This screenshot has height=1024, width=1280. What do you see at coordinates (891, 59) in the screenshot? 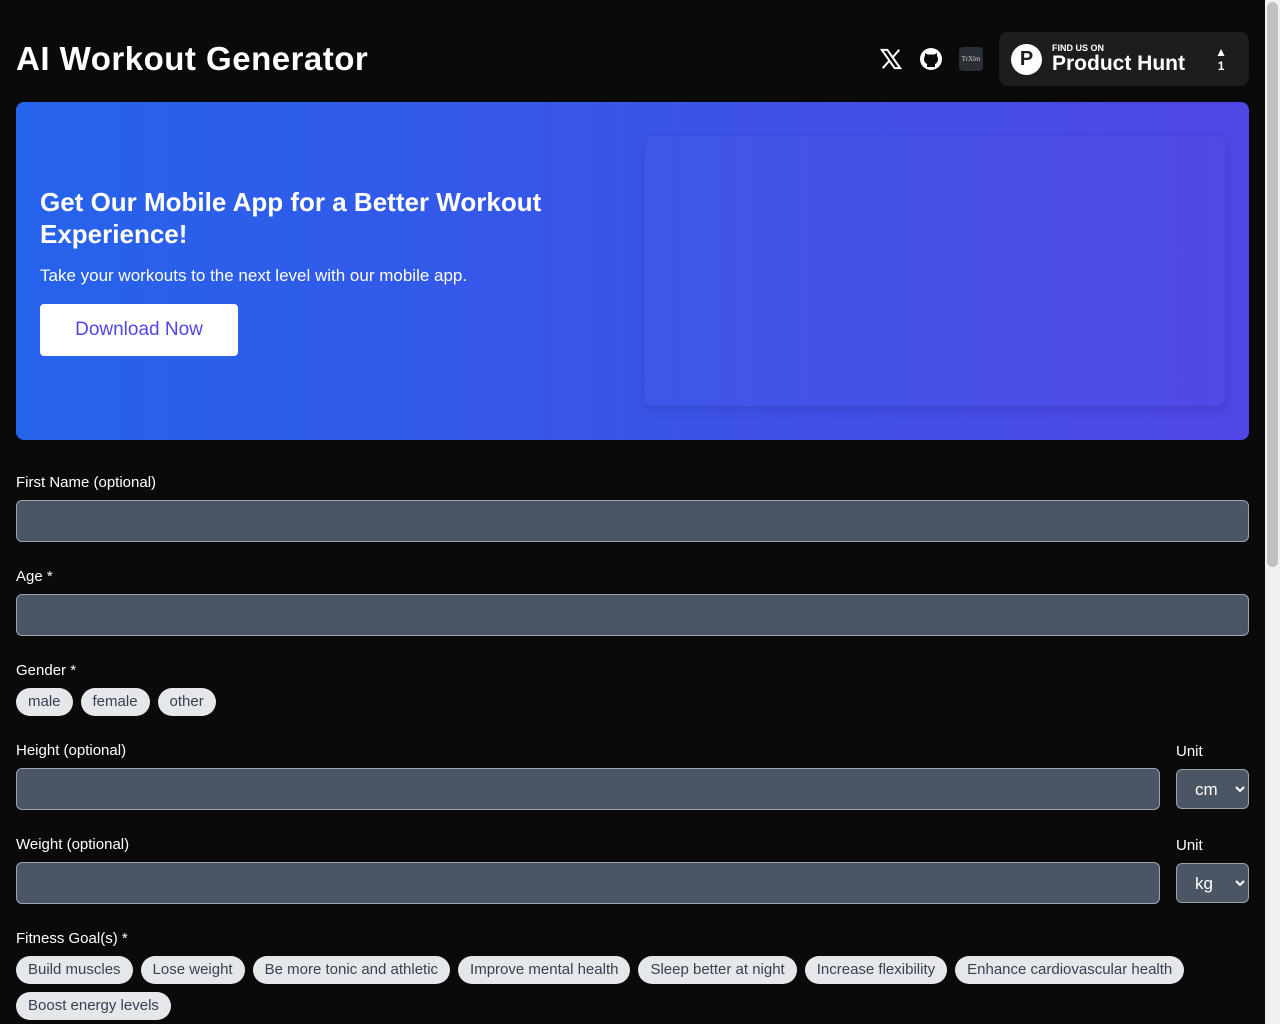
I see `x-icon` at bounding box center [891, 59].